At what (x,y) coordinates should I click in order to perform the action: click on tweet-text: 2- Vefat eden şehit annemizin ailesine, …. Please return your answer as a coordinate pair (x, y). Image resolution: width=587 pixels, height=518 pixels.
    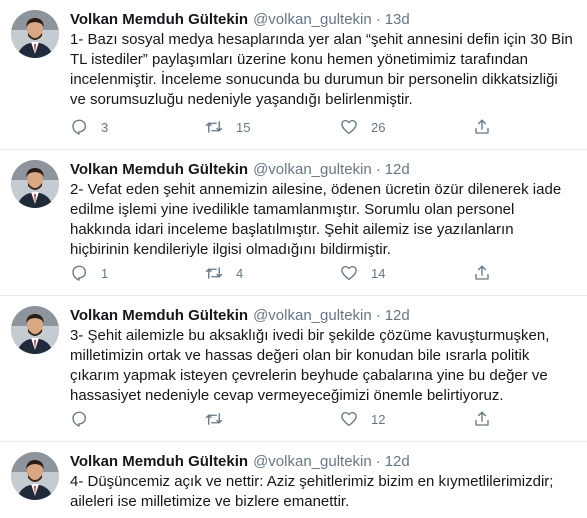
    Looking at the image, I should click on (316, 219).